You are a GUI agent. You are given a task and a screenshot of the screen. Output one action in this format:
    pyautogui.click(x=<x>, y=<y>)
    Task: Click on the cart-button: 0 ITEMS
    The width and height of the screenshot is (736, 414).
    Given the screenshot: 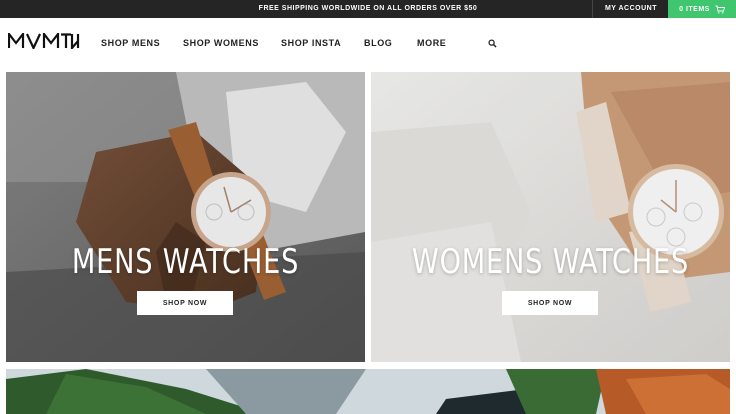 What is the action you would take?
    pyautogui.click(x=702, y=9)
    